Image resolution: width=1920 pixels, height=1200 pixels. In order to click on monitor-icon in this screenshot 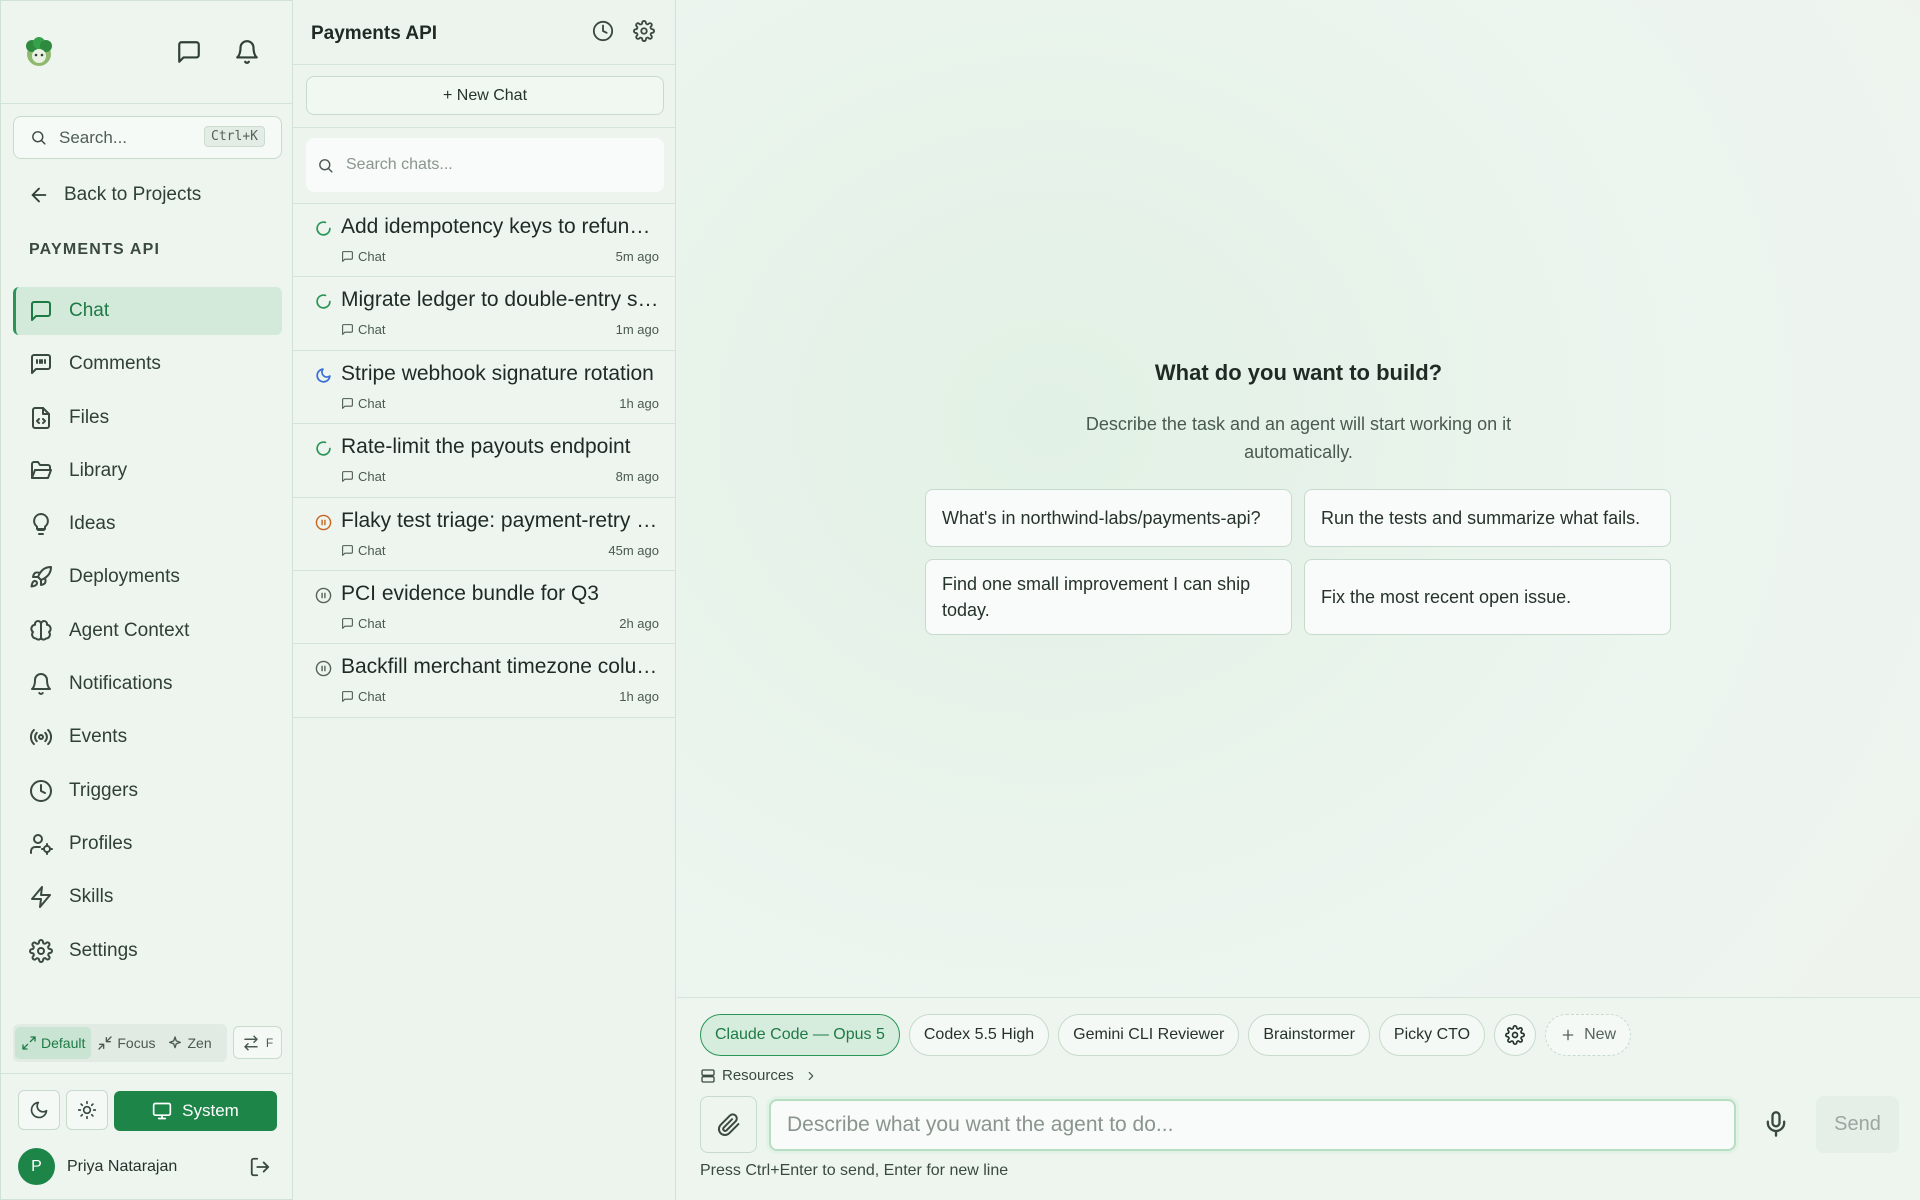, I will do `click(162, 1111)`.